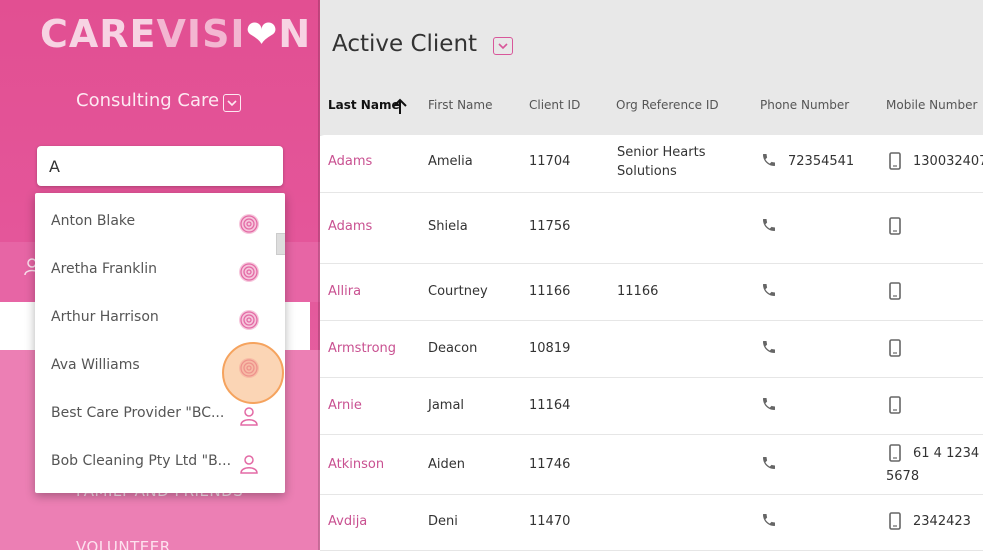  What do you see at coordinates (446, 464) in the screenshot?
I see `client-first-name: Aiden` at bounding box center [446, 464].